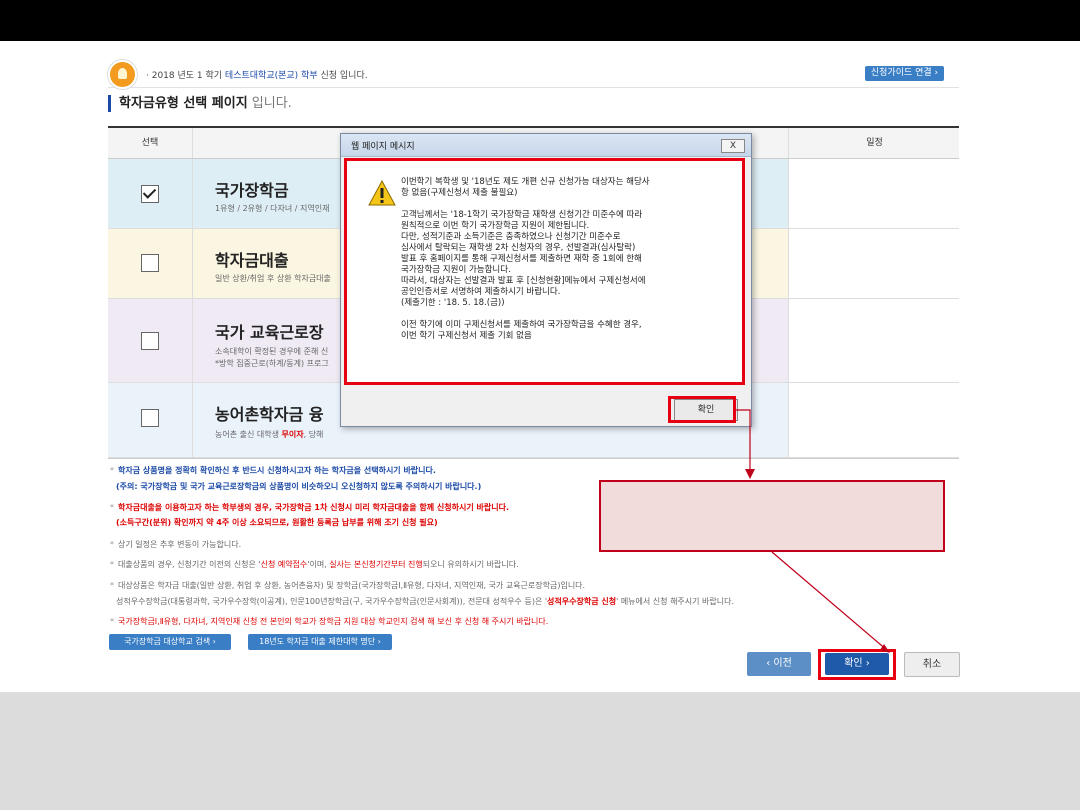 This screenshot has width=1080, height=810. I want to click on dialog-title: 웹 페이지 메시지, so click(383, 147).